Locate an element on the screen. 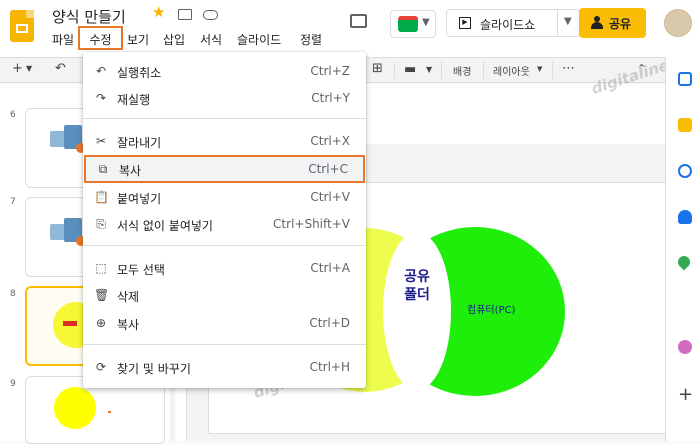 Image resolution: width=700 pixels, height=444 pixels. menu-item-copy: ⧉ 복사 Ctrl+C is located at coordinates (224, 169).